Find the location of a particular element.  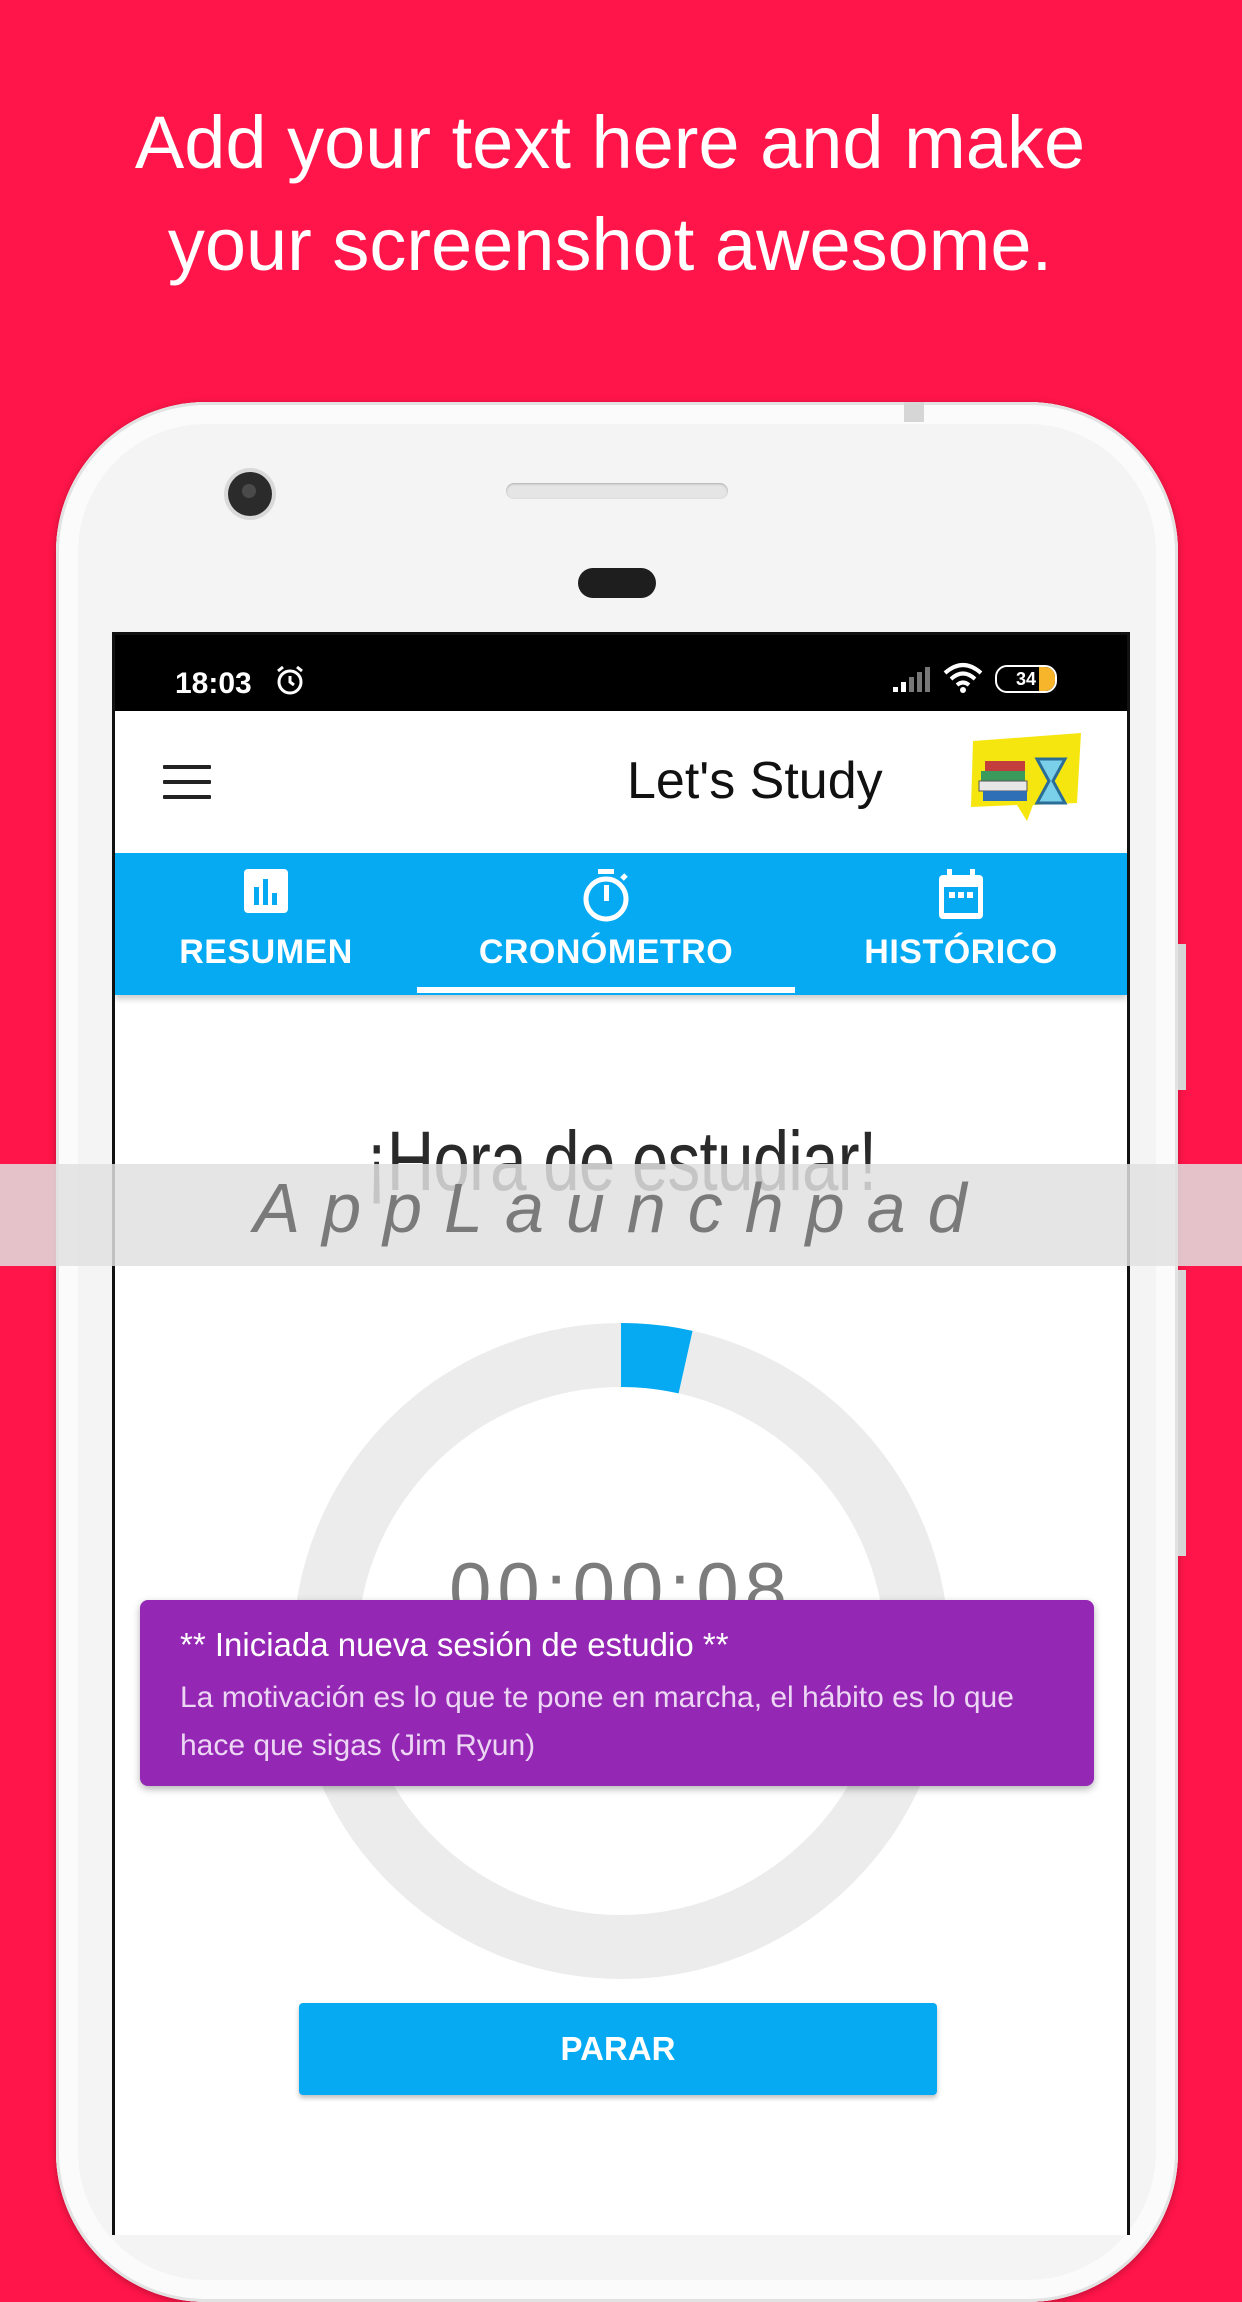

status-time: 18:03 is located at coordinates (213, 683).